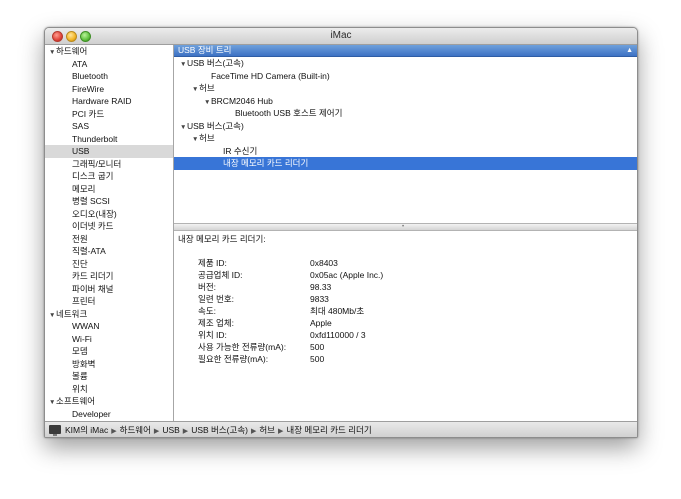  Describe the element at coordinates (212, 335) in the screenshot. I see `detail-label: 위치 ID:` at that location.